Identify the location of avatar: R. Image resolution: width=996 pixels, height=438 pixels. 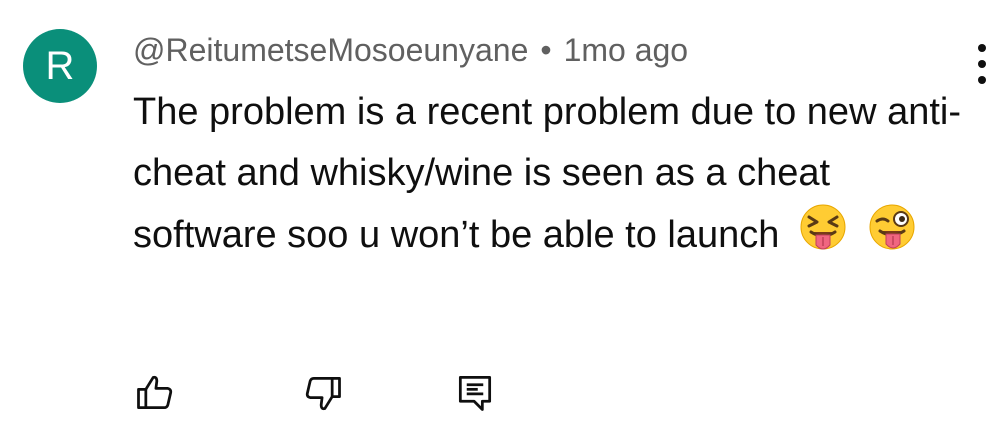
(60, 66).